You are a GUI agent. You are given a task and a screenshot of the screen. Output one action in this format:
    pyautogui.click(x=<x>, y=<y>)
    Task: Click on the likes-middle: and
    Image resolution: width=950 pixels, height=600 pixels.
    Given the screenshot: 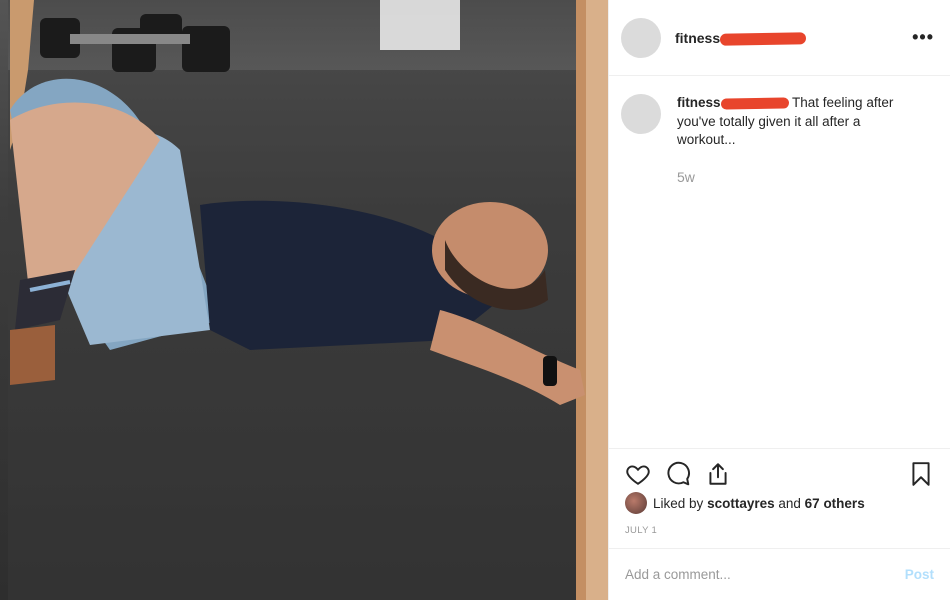 What is the action you would take?
    pyautogui.click(x=789, y=503)
    